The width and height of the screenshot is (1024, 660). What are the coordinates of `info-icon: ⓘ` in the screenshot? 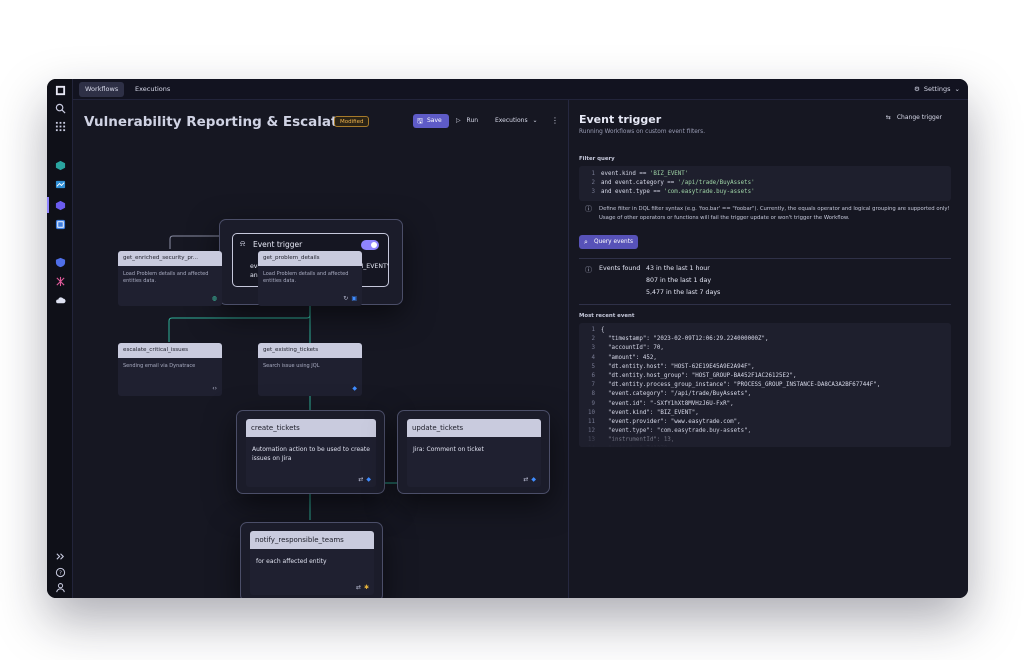 It's located at (588, 209).